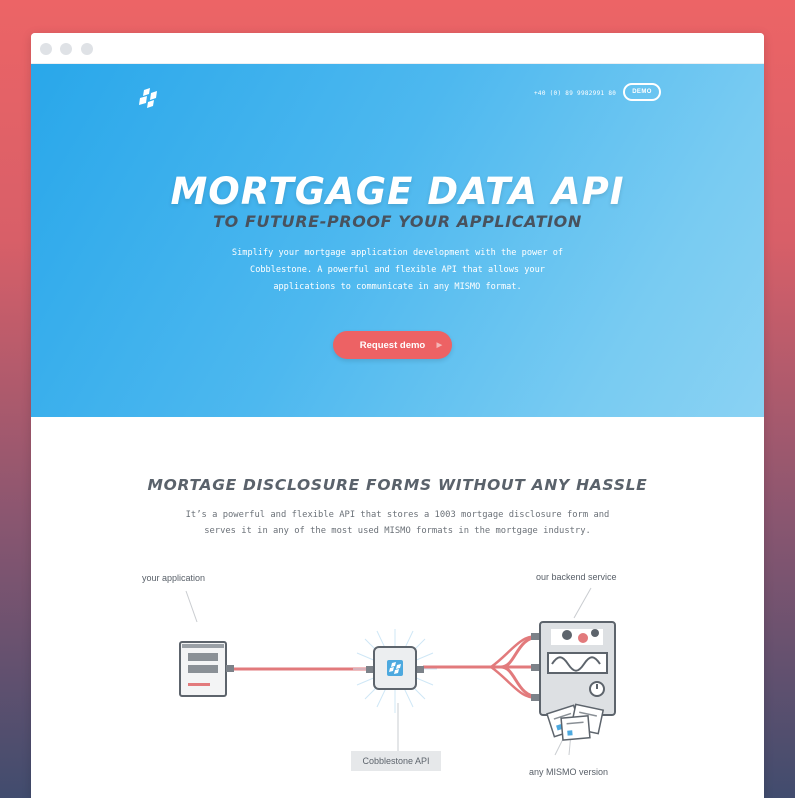  Describe the element at coordinates (396, 761) in the screenshot. I see `cobblestone-api-label: Cobblestone API` at that location.